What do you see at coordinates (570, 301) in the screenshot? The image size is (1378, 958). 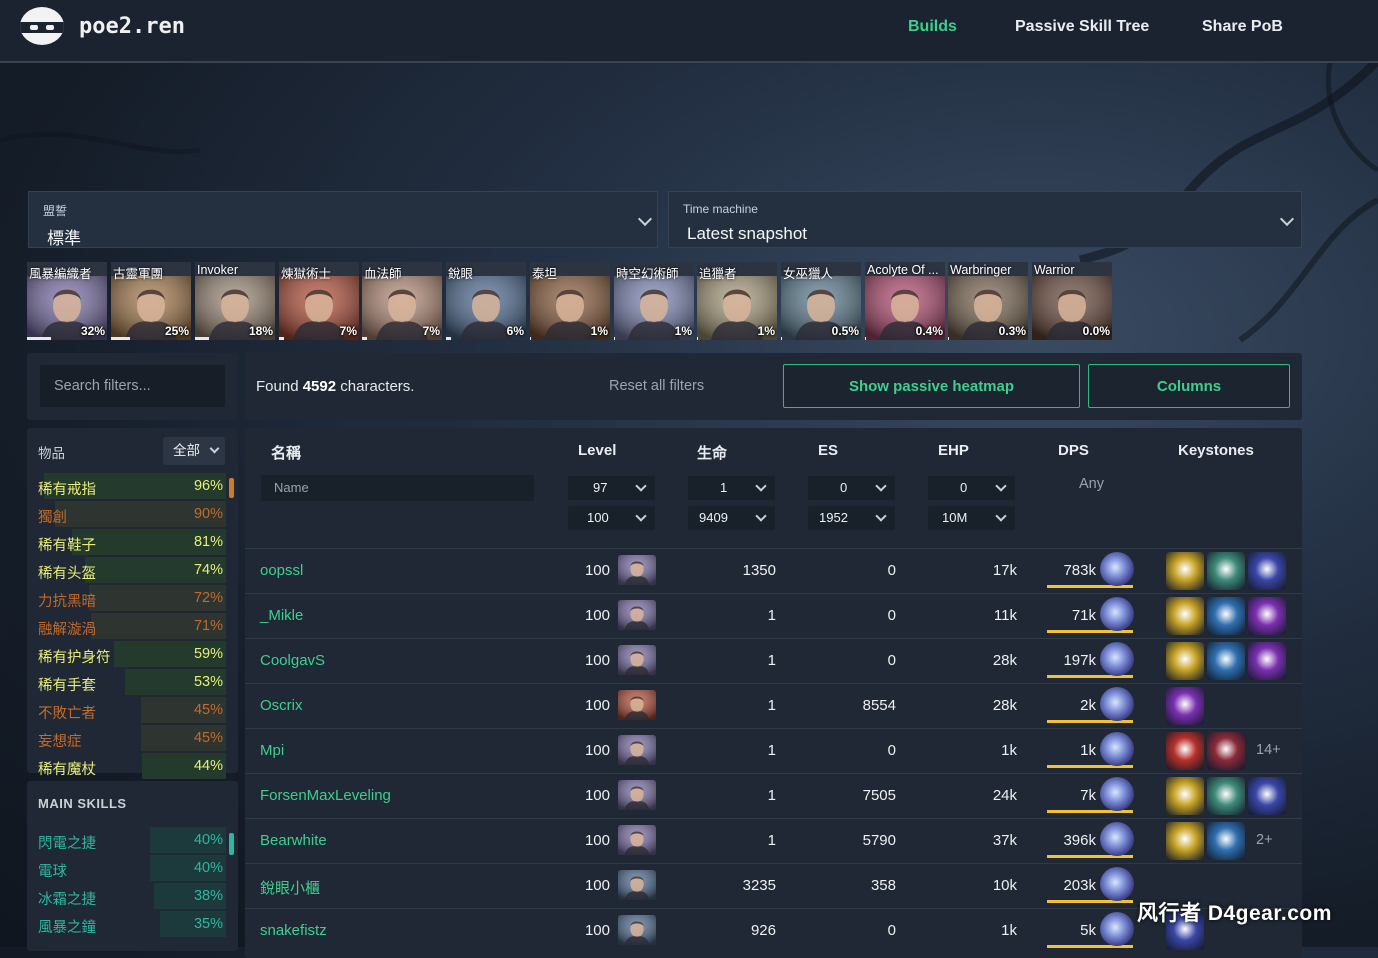 I see `class-card: 泰坦1%` at bounding box center [570, 301].